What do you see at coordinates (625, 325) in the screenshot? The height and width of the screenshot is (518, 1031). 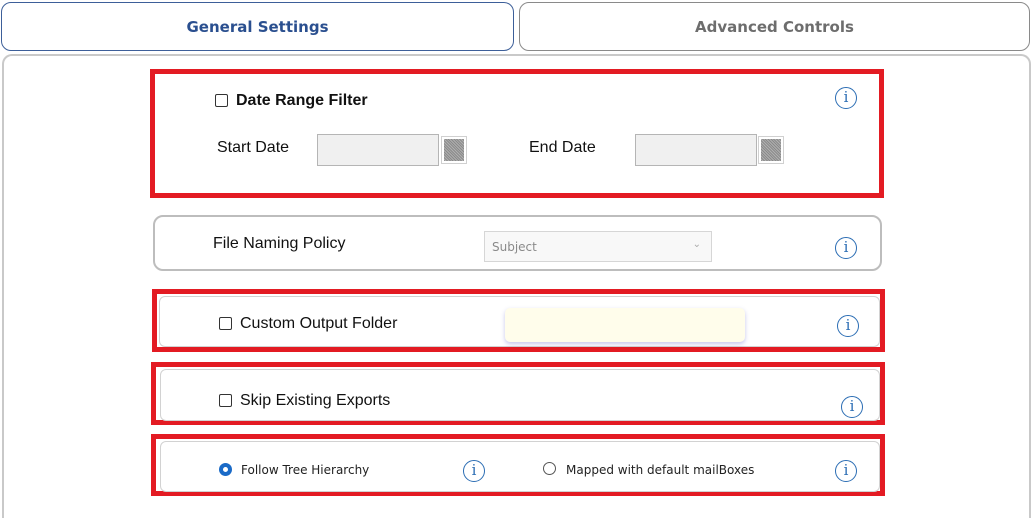 I see `output-folder-input` at bounding box center [625, 325].